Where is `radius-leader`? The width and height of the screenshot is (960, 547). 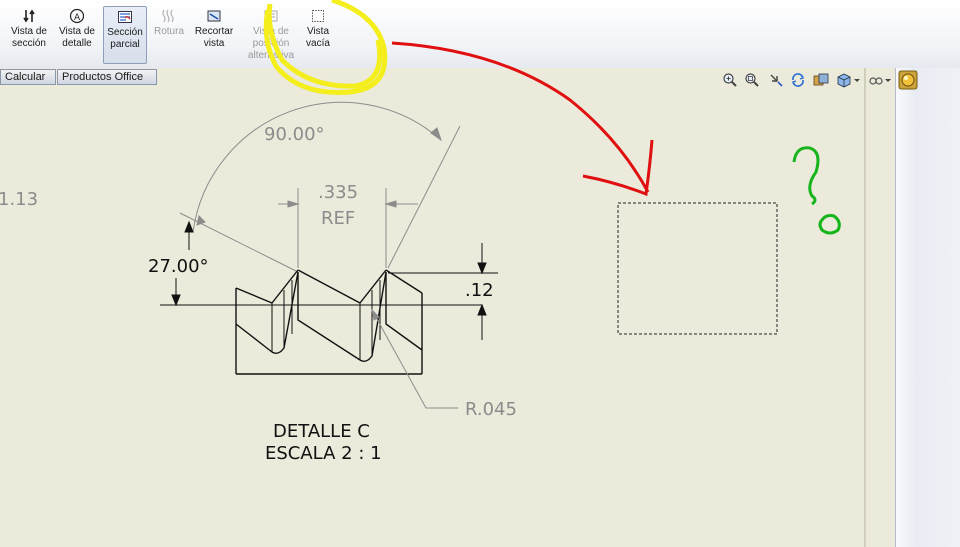 radius-leader is located at coordinates (414, 358).